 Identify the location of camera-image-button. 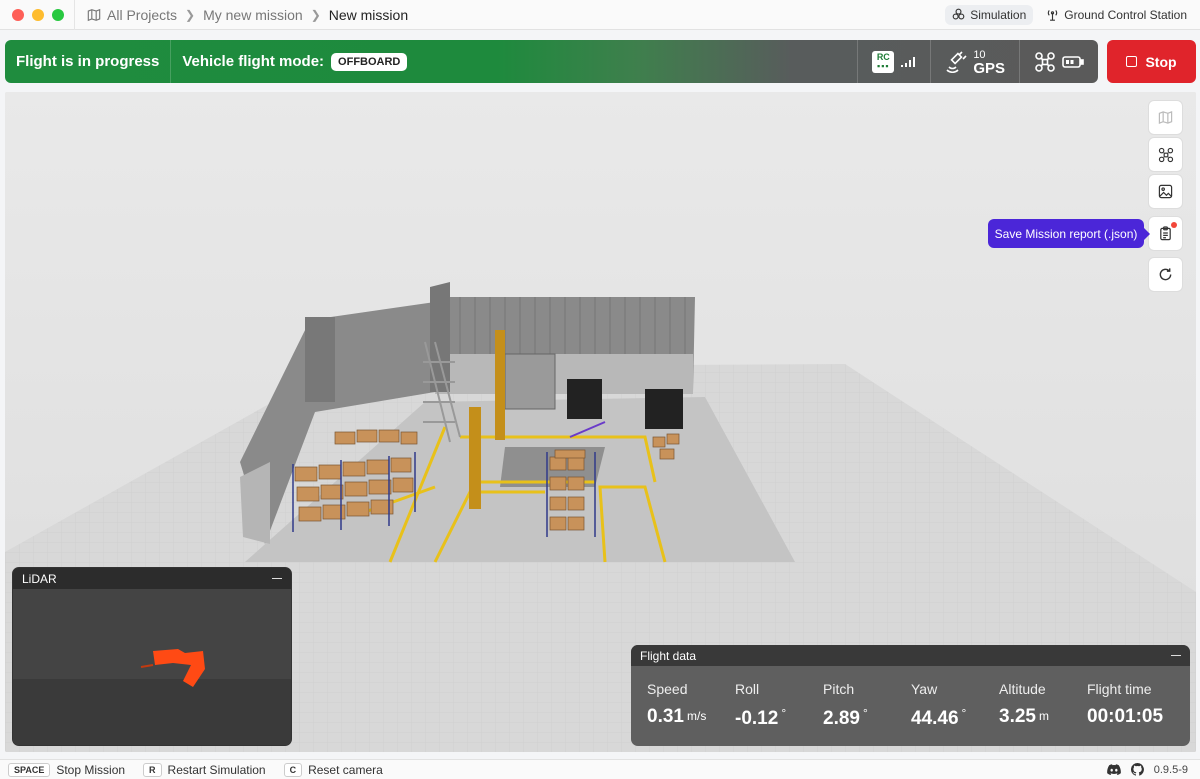
(1165, 191).